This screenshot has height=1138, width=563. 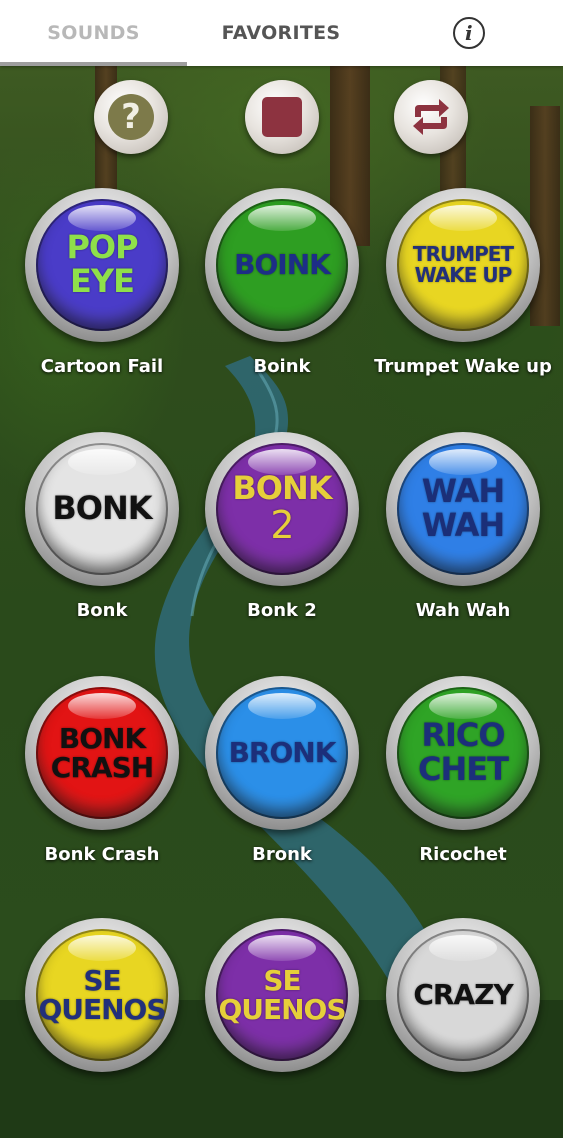 I want to click on sound-button: BONK, so click(x=102, y=509).